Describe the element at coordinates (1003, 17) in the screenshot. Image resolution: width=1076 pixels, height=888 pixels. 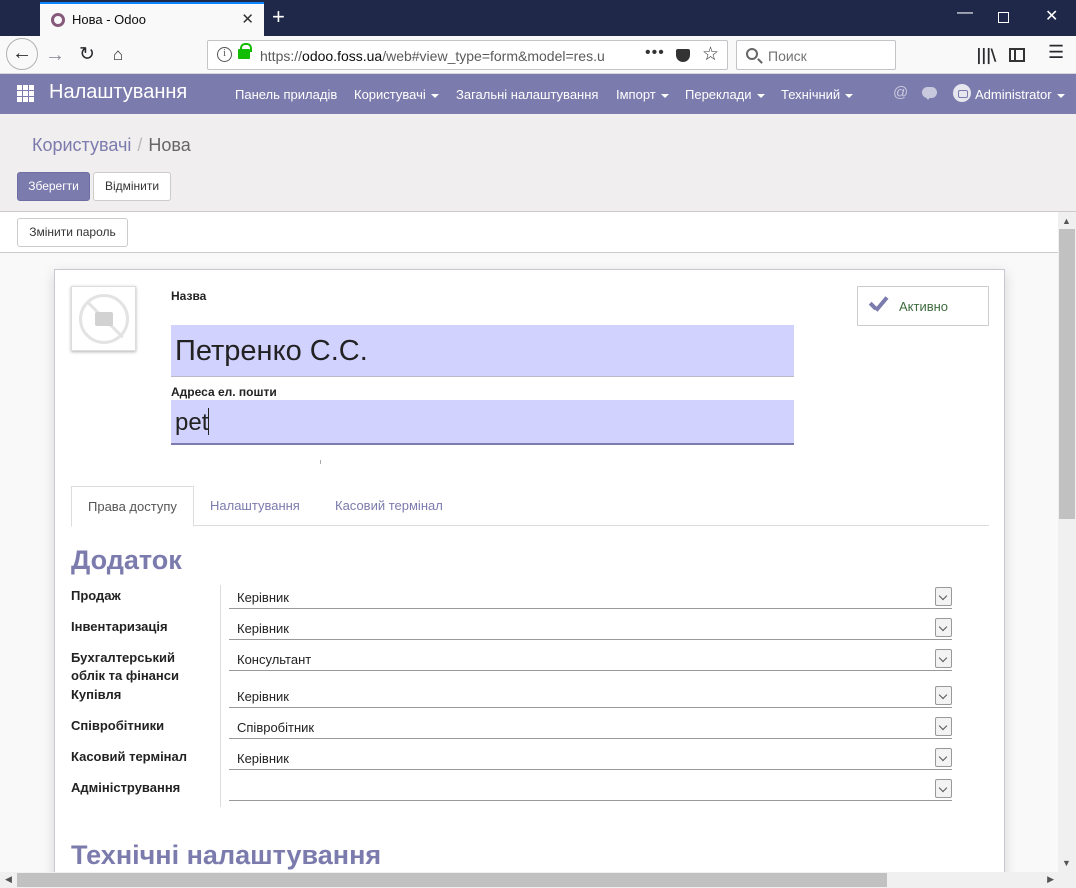
I see `window-maximize-button` at that location.